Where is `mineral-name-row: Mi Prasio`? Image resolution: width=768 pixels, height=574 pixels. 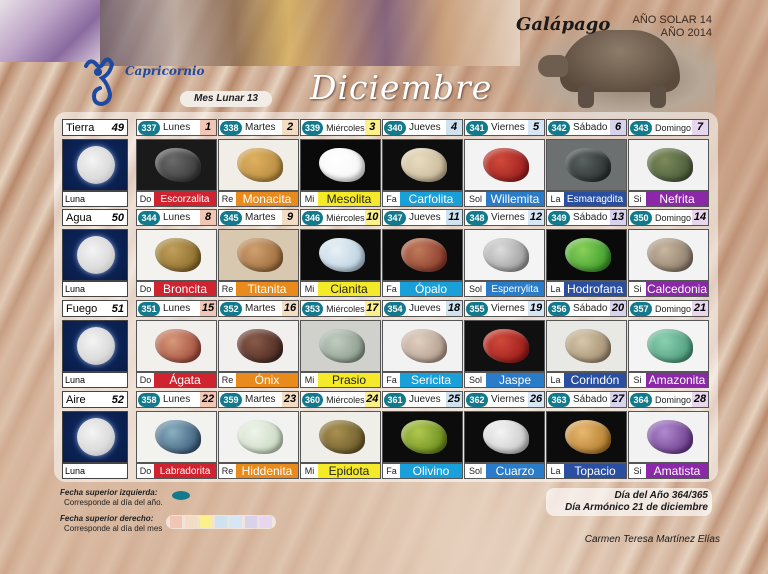
mineral-name-row: Mi Prasio is located at coordinates (340, 380).